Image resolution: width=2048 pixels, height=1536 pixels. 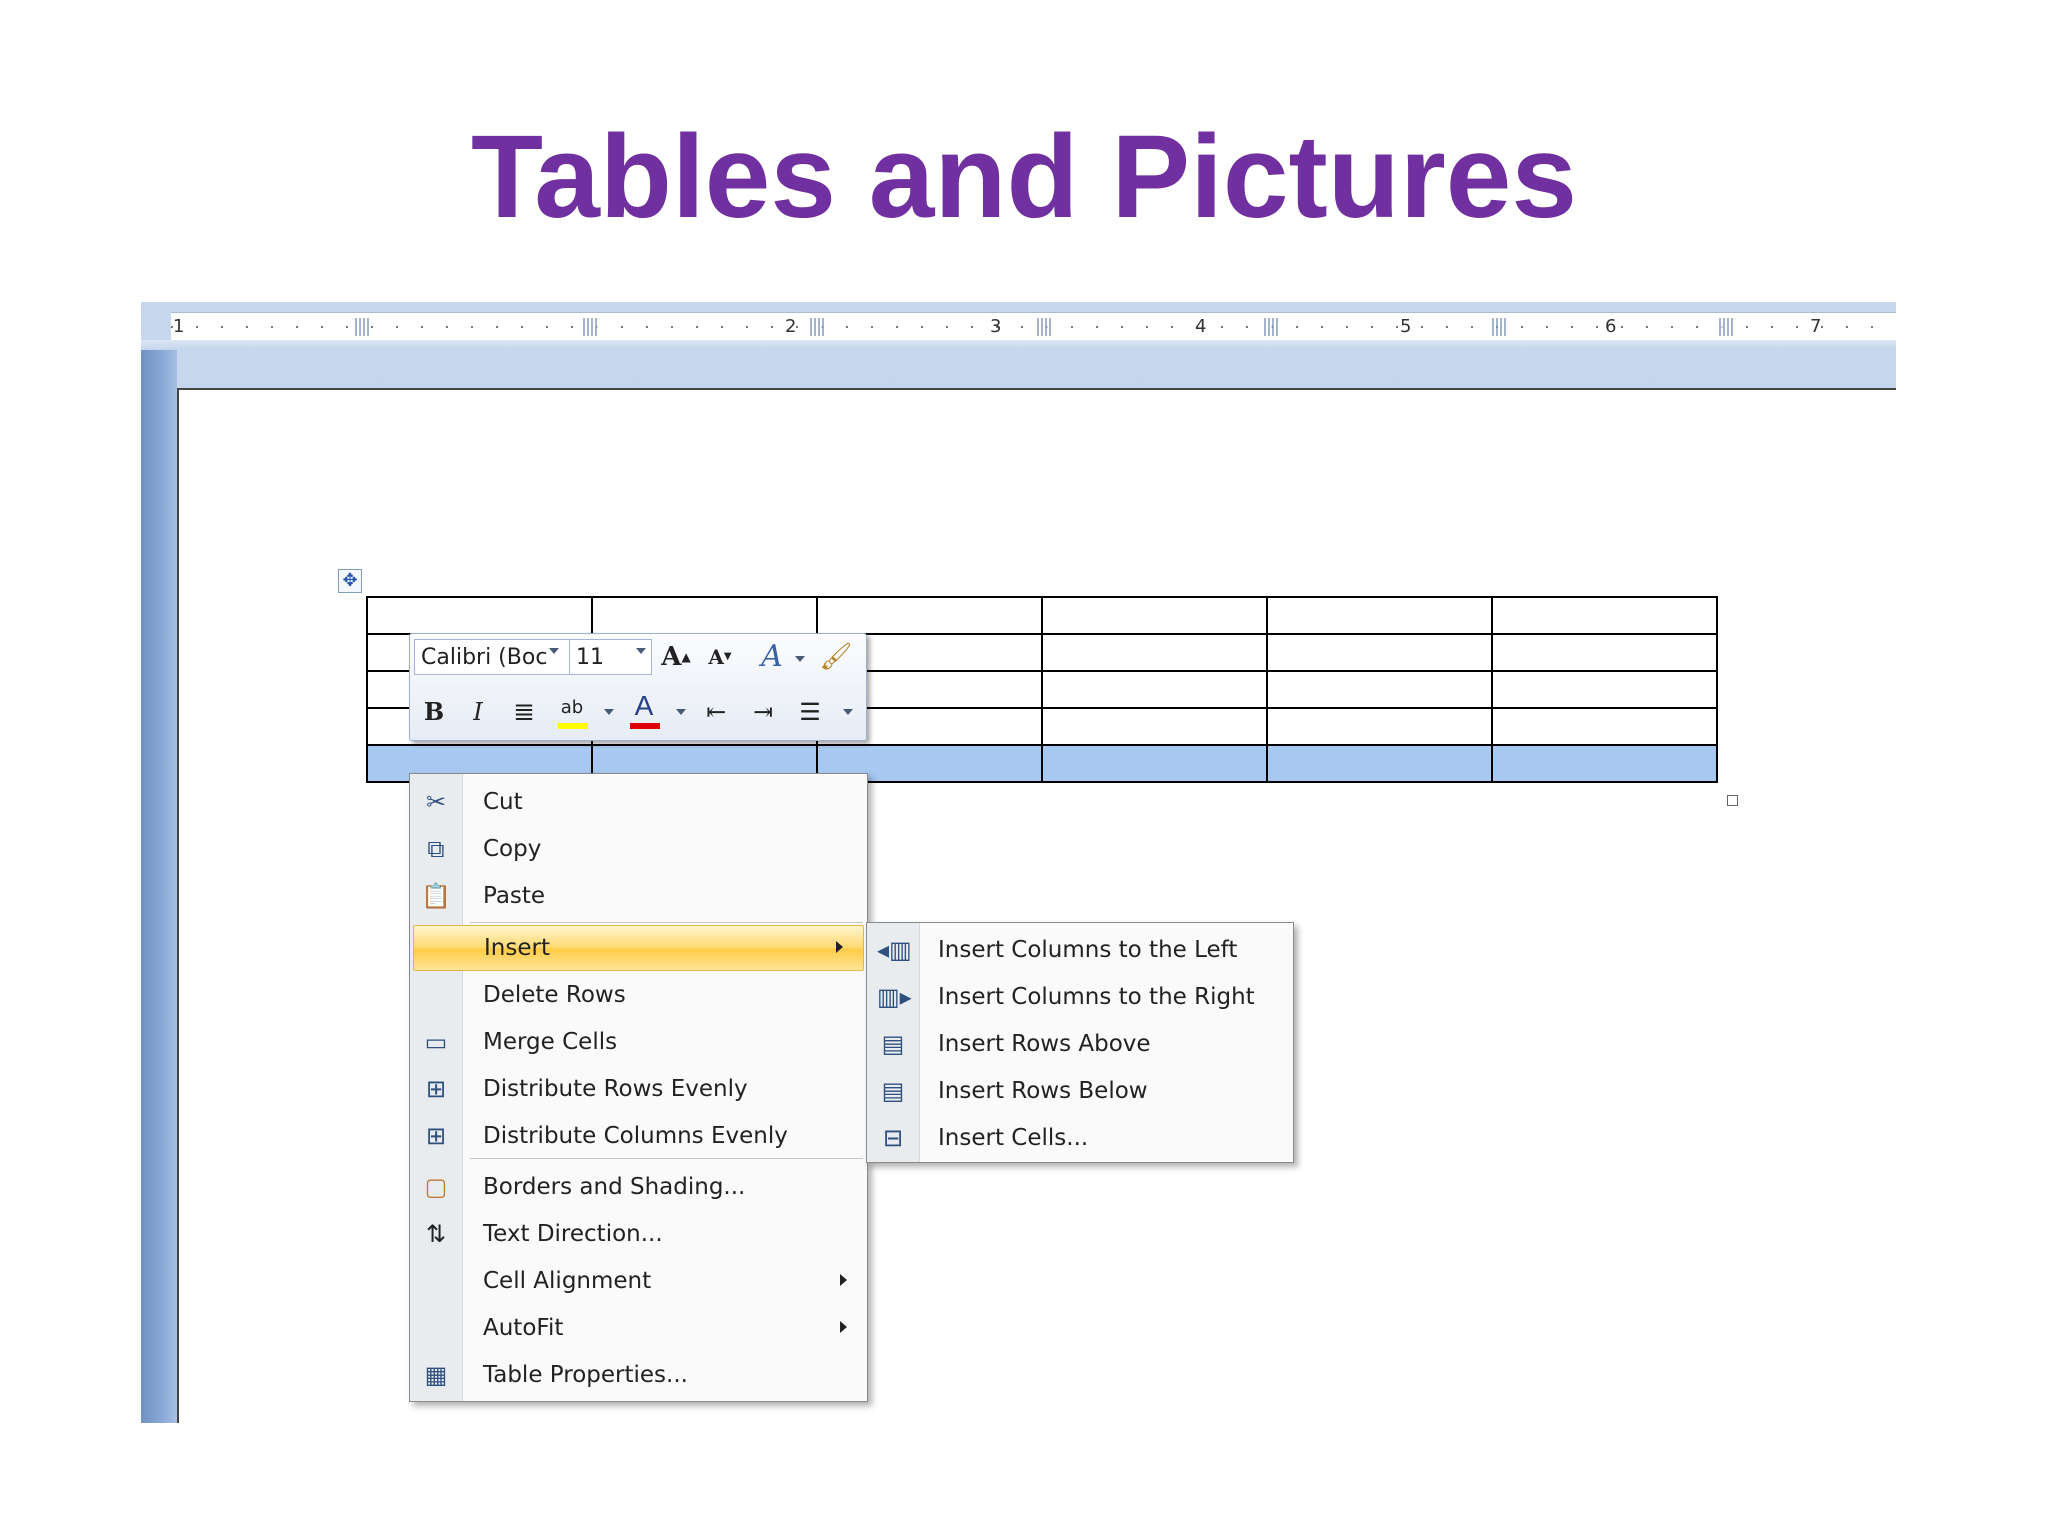 What do you see at coordinates (573, 726) in the screenshot?
I see `highlight-color-swatch` at bounding box center [573, 726].